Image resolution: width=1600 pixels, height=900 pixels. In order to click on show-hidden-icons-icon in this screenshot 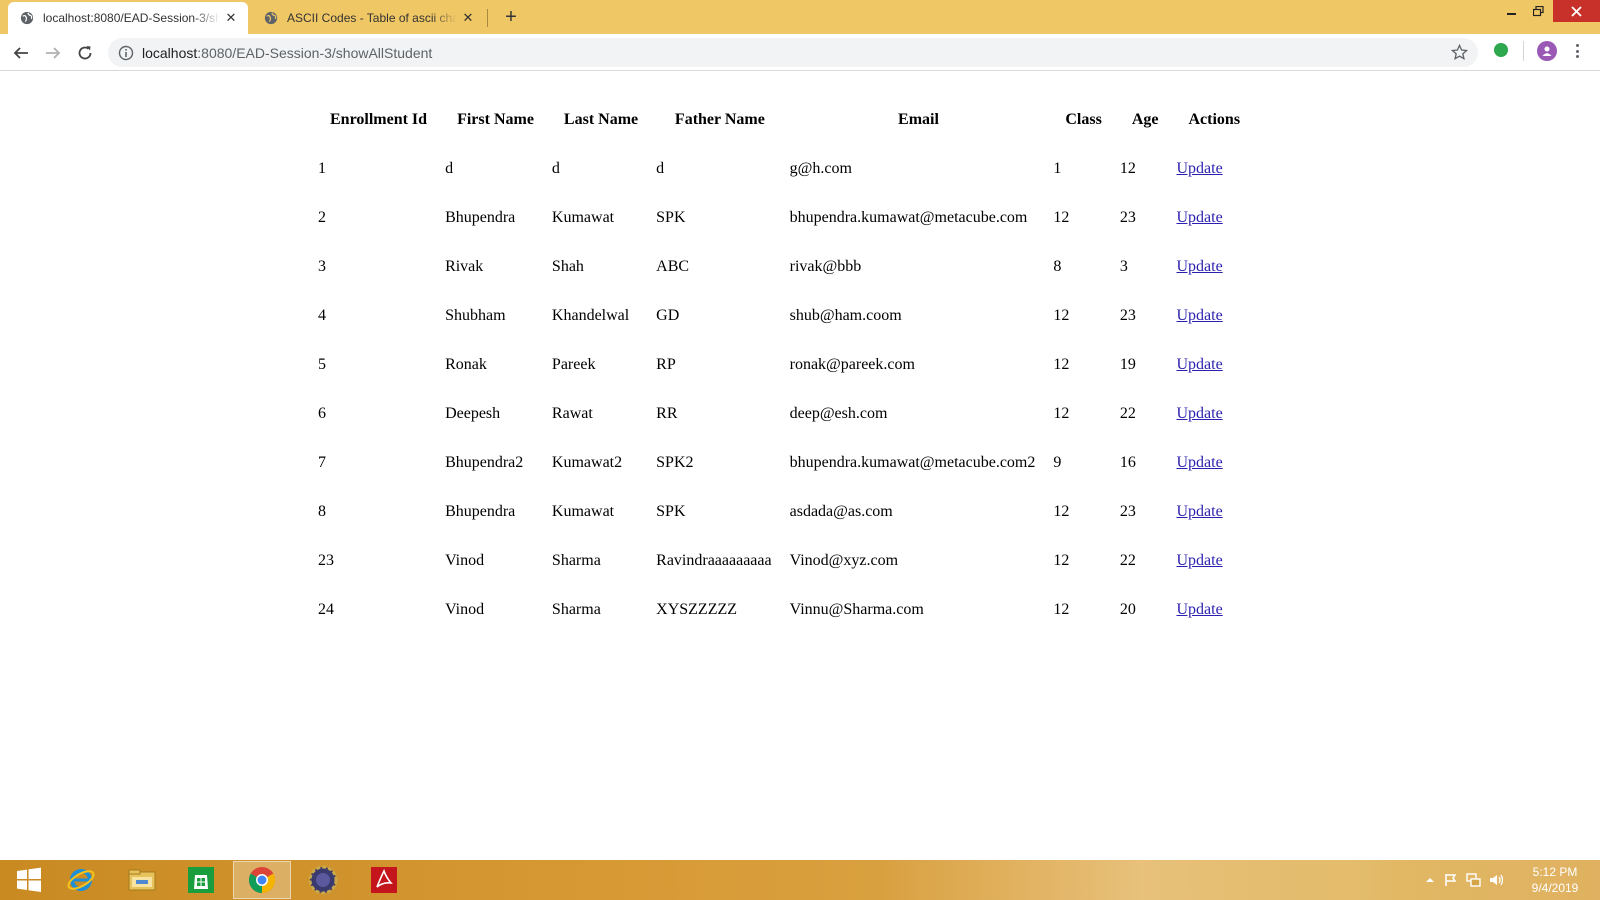, I will do `click(1430, 880)`.